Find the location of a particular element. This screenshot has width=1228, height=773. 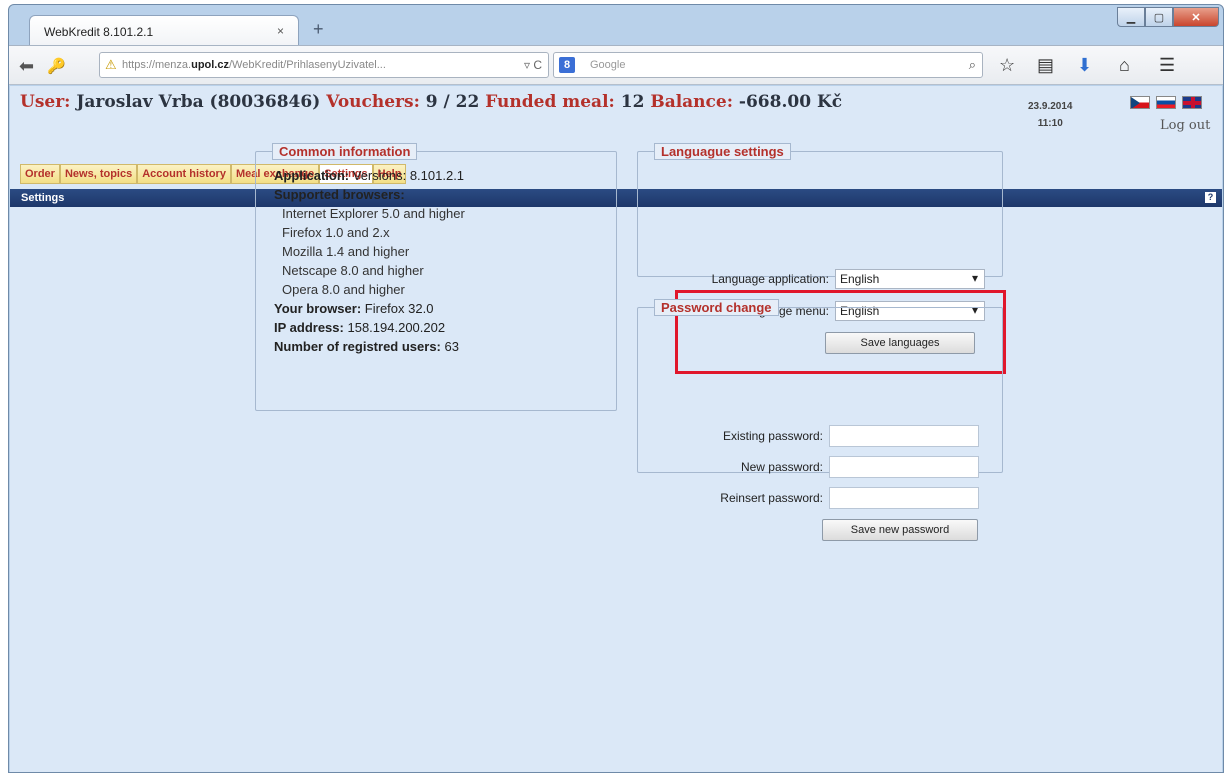

czech-flag-icon is located at coordinates (1140, 102).